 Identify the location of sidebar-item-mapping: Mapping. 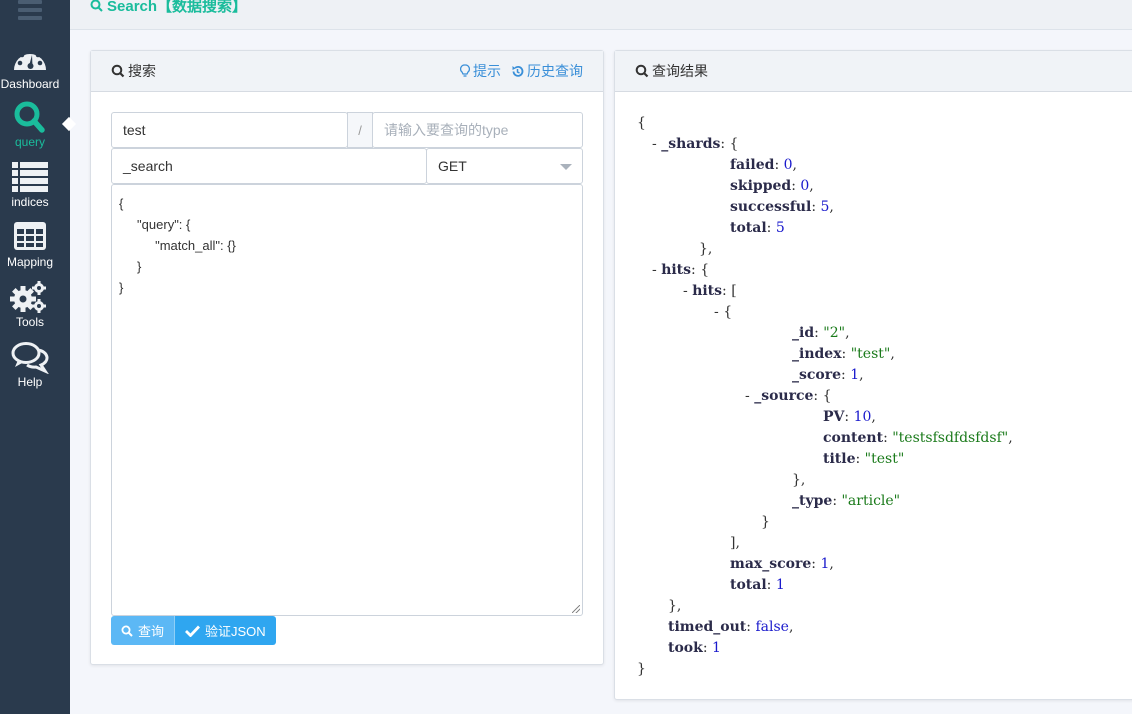
(30, 244).